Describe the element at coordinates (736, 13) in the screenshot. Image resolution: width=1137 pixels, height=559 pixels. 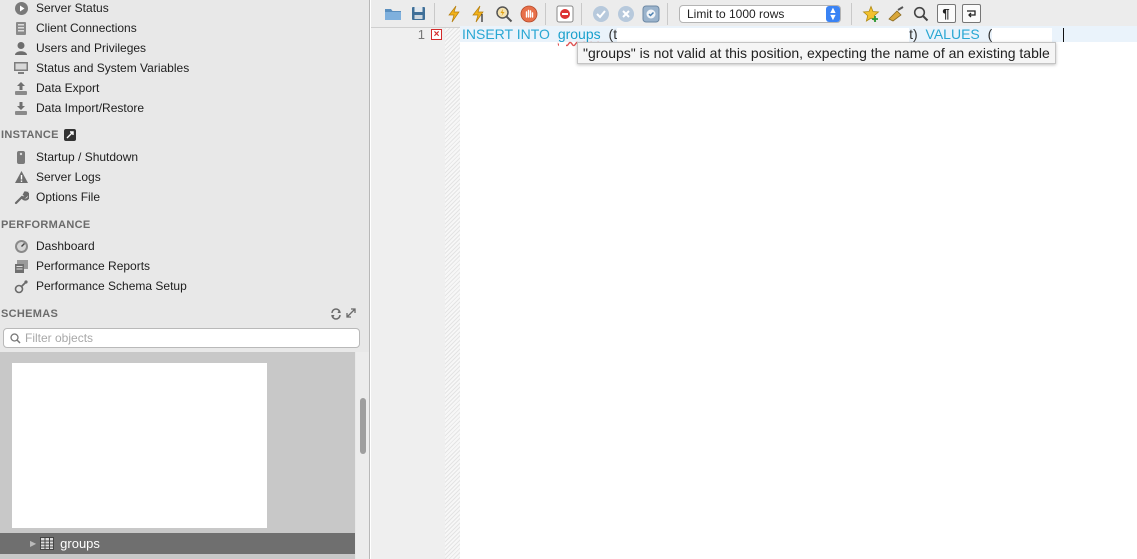
I see `limit-rows-value: Limit to 1000 rows` at that location.